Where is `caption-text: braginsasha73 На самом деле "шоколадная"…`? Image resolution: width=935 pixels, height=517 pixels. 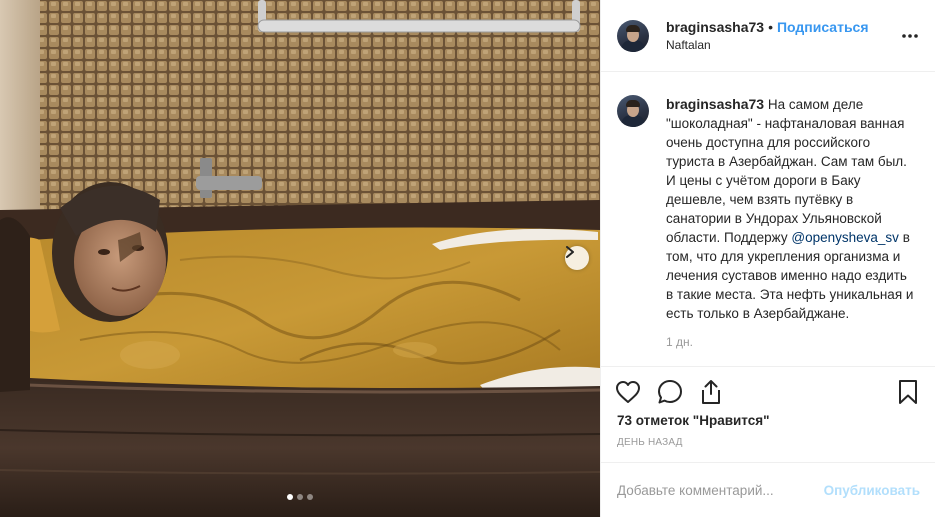 caption-text: braginsasha73 На самом деле "шоколадная"… is located at coordinates (791, 209).